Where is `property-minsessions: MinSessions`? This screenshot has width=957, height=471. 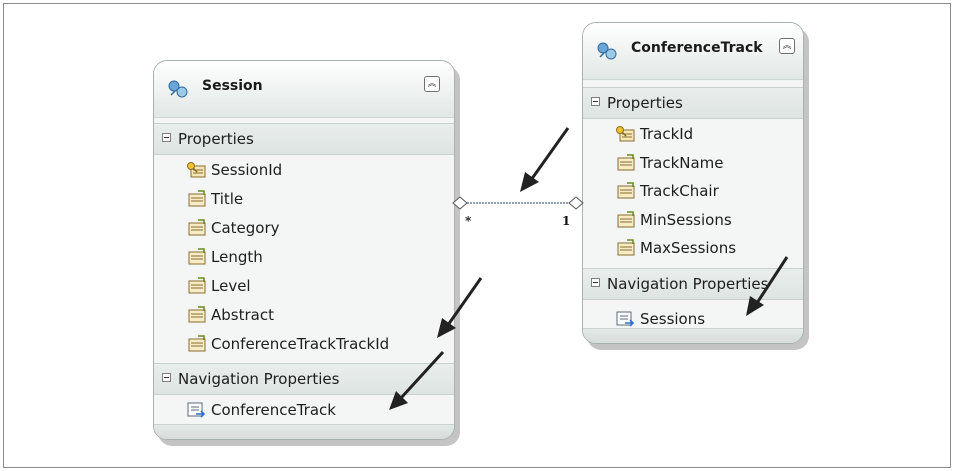 property-minsessions: MinSessions is located at coordinates (673, 220).